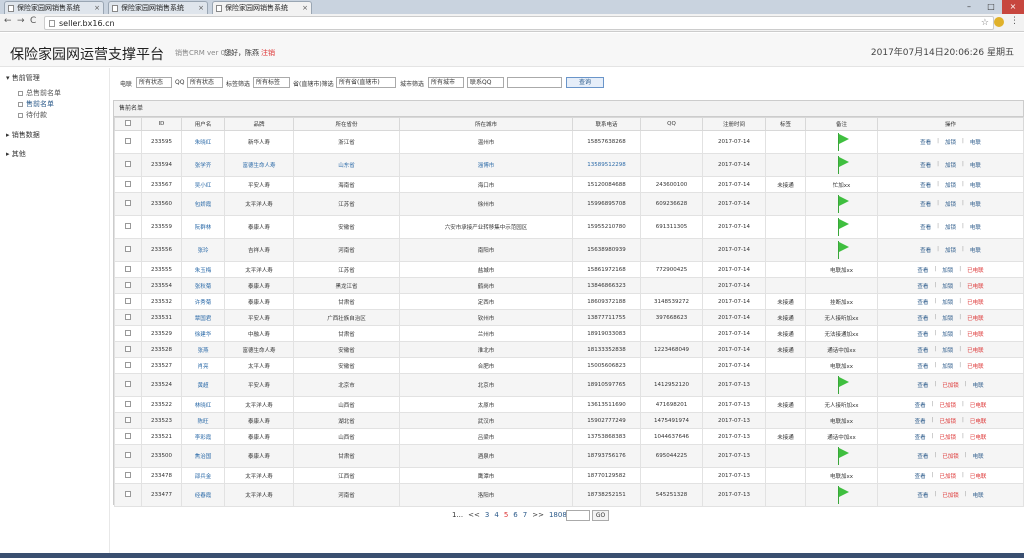 The width and height of the screenshot is (1024, 558). Describe the element at coordinates (506, 515) in the screenshot. I see `page-link: 5` at that location.